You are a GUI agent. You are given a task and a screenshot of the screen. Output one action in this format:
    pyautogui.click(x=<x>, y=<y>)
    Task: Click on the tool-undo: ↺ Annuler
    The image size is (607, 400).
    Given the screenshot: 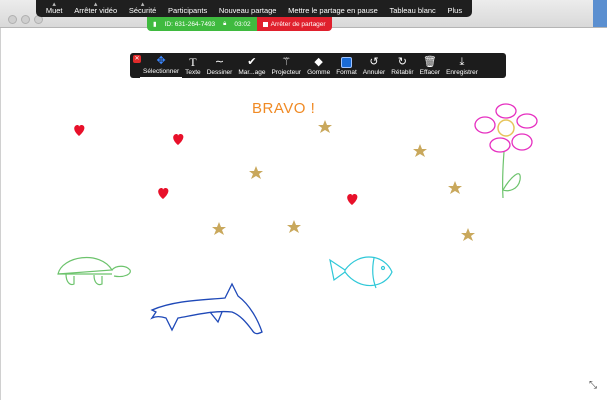 What is the action you would take?
    pyautogui.click(x=374, y=65)
    